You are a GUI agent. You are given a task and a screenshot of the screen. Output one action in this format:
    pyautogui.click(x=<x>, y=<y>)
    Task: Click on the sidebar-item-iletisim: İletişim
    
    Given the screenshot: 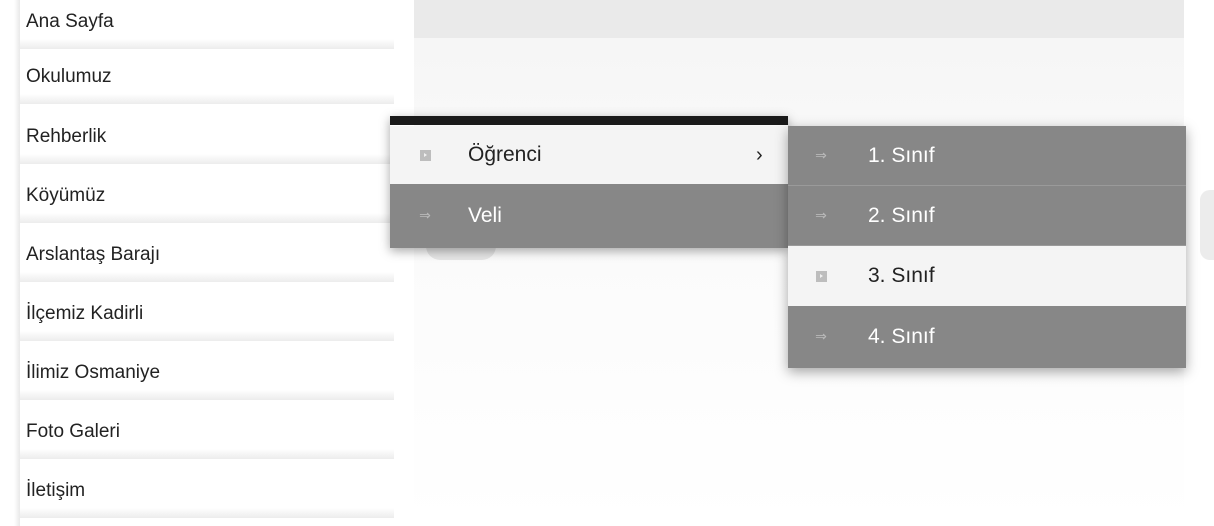 What is the action you would take?
    pyautogui.click(x=207, y=490)
    